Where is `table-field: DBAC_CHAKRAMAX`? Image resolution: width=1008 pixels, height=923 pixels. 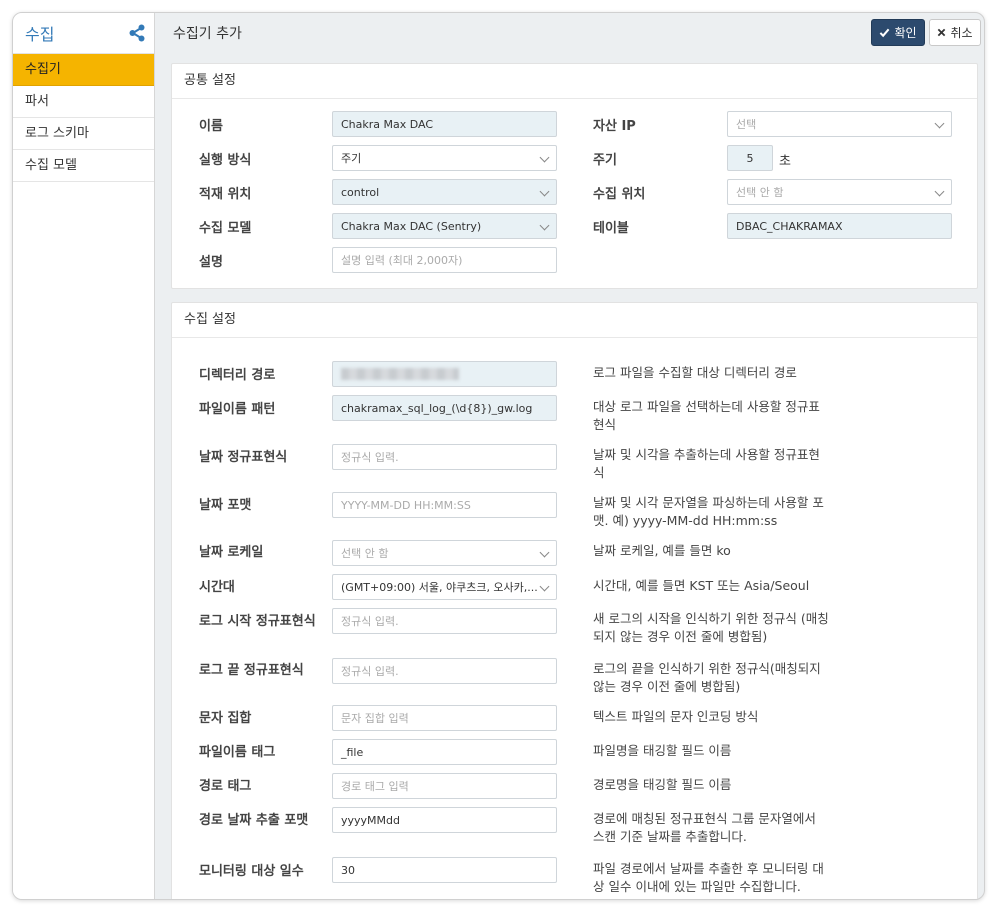
table-field: DBAC_CHAKRAMAX is located at coordinates (839, 226).